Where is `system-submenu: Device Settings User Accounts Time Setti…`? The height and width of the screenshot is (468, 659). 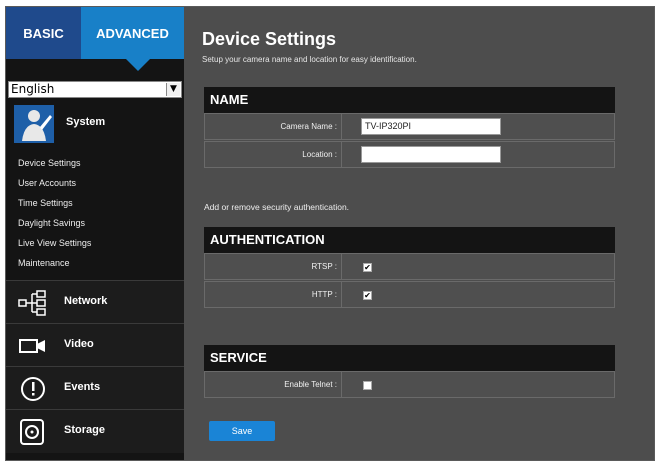 system-submenu: Device Settings User Accounts Time Setti… is located at coordinates (95, 213).